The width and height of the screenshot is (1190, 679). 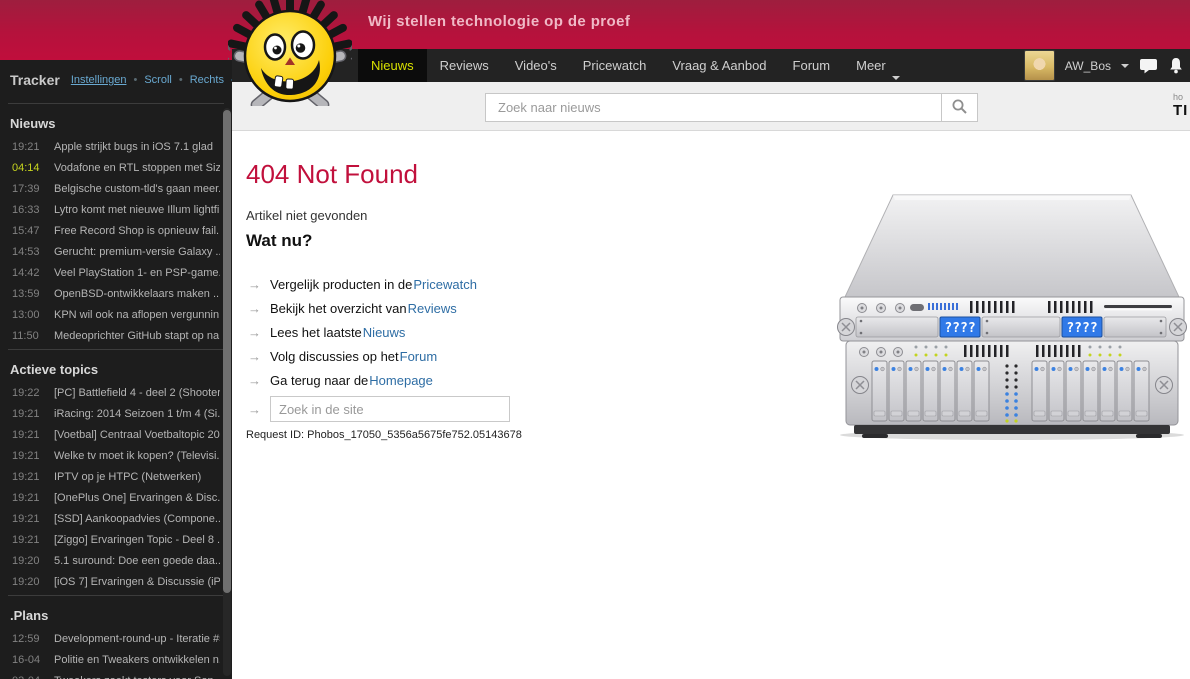 I want to click on item-time: 13:00, so click(x=26, y=314).